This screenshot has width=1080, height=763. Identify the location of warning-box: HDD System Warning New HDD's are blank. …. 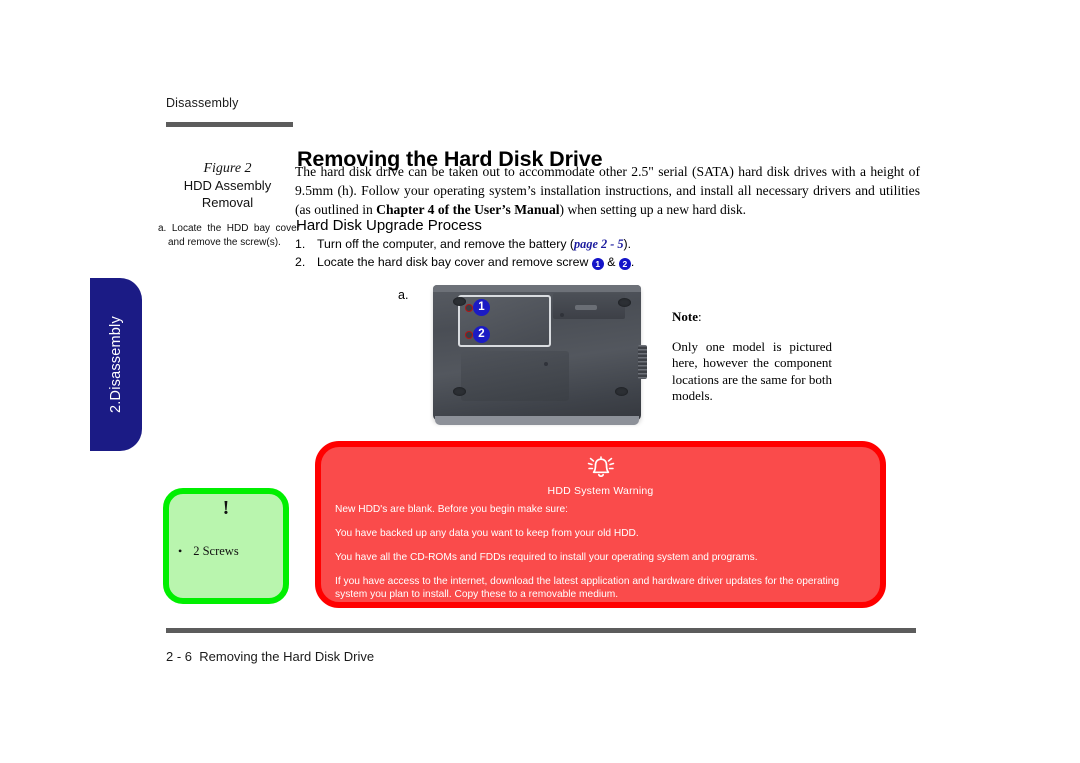
(600, 524).